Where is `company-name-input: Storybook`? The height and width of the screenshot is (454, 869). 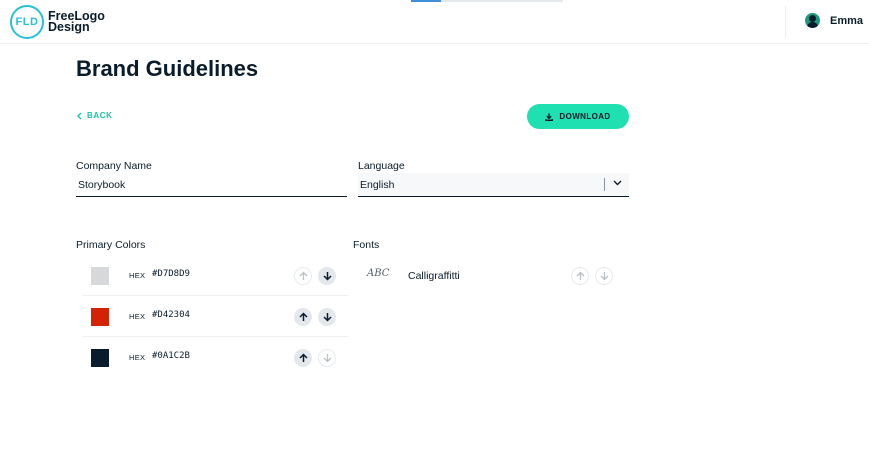
company-name-input: Storybook is located at coordinates (211, 185).